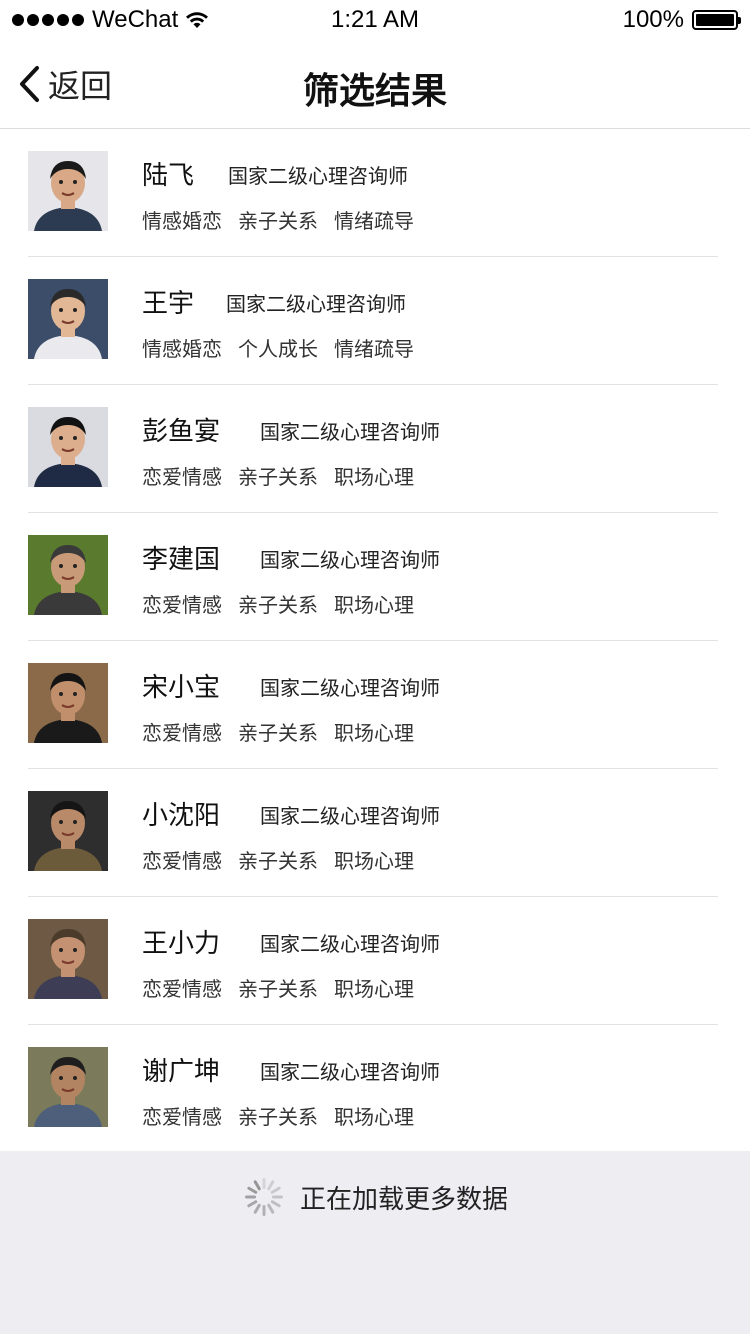 The height and width of the screenshot is (1334, 750). Describe the element at coordinates (373, 449) in the screenshot. I see `counselor-list-item: 彭鱼宴 国家二级心理咨询师恋爱情感 亲子关系 职场心理` at that location.